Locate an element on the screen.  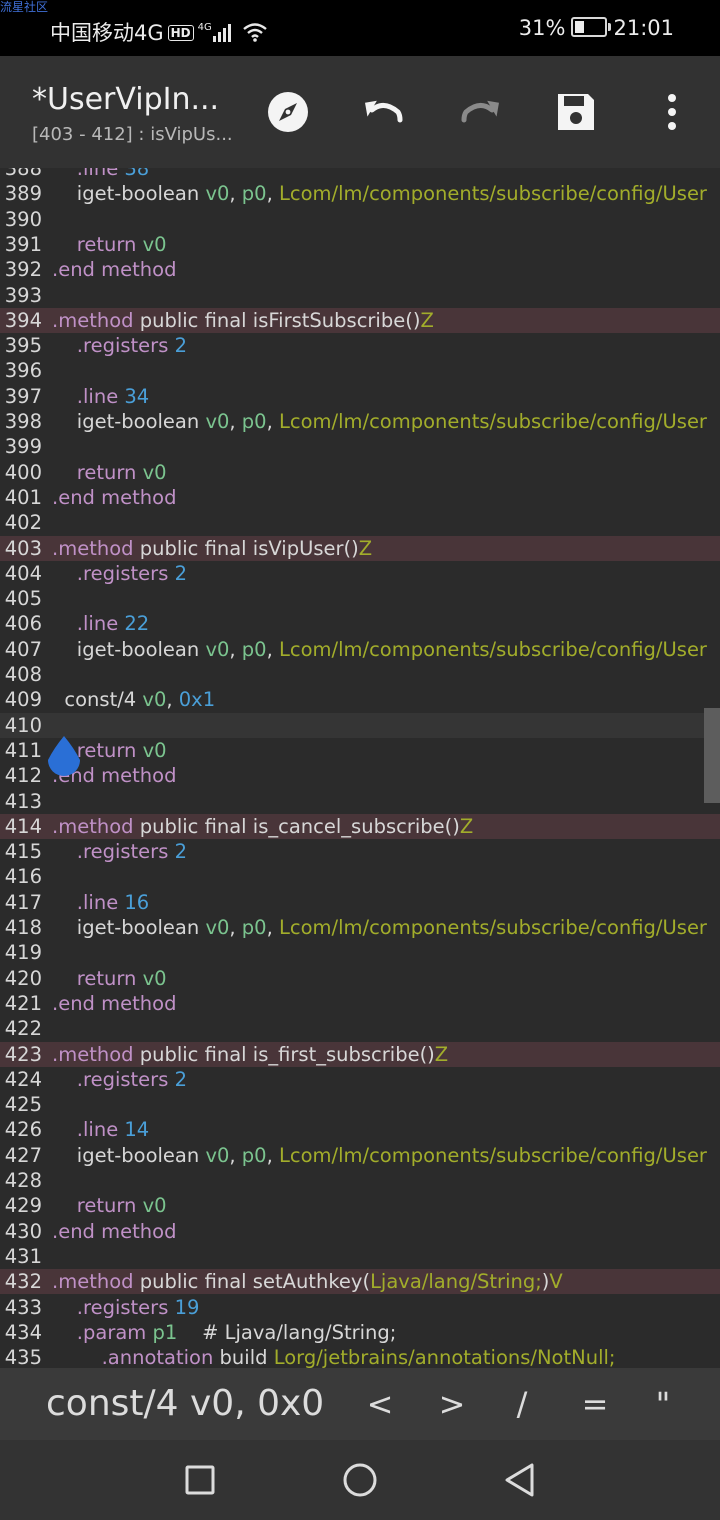
code-line: 404 .registers 2 is located at coordinates (360, 573).